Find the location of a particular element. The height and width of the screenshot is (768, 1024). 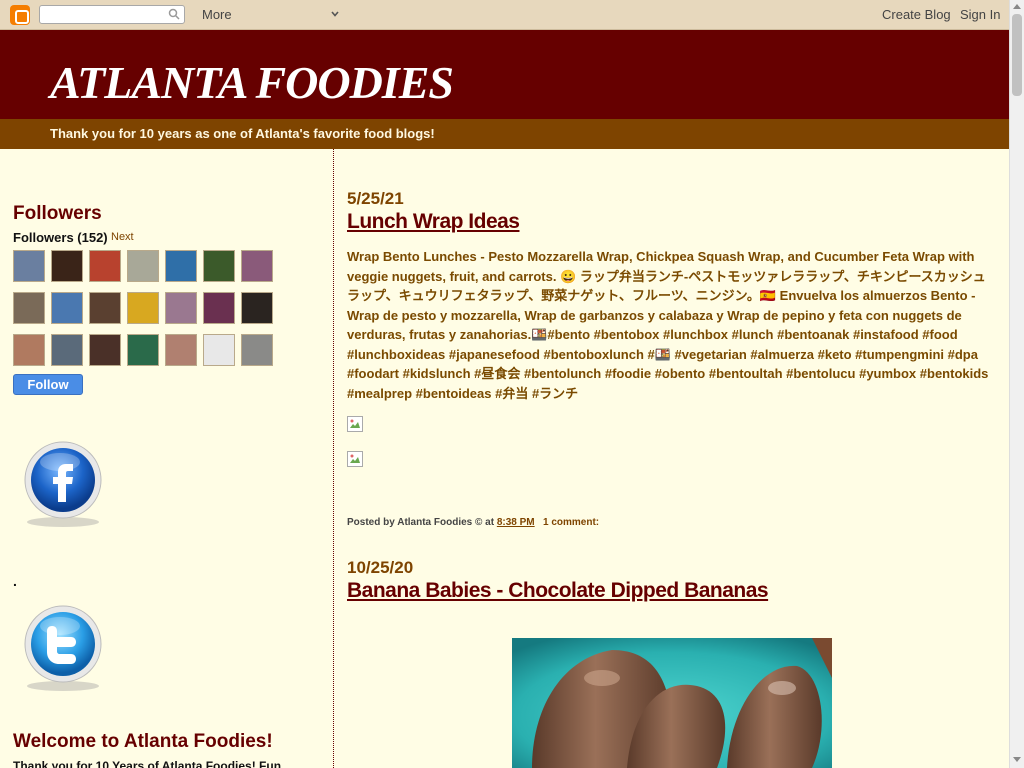

posted-by-label: Posted by is located at coordinates (371, 522).